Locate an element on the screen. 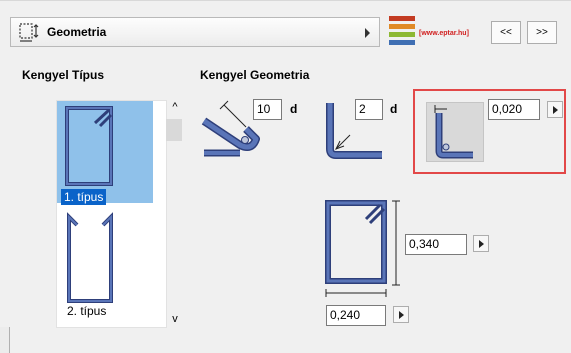 This screenshot has width=571, height=353. cover-options-button is located at coordinates (555, 109).